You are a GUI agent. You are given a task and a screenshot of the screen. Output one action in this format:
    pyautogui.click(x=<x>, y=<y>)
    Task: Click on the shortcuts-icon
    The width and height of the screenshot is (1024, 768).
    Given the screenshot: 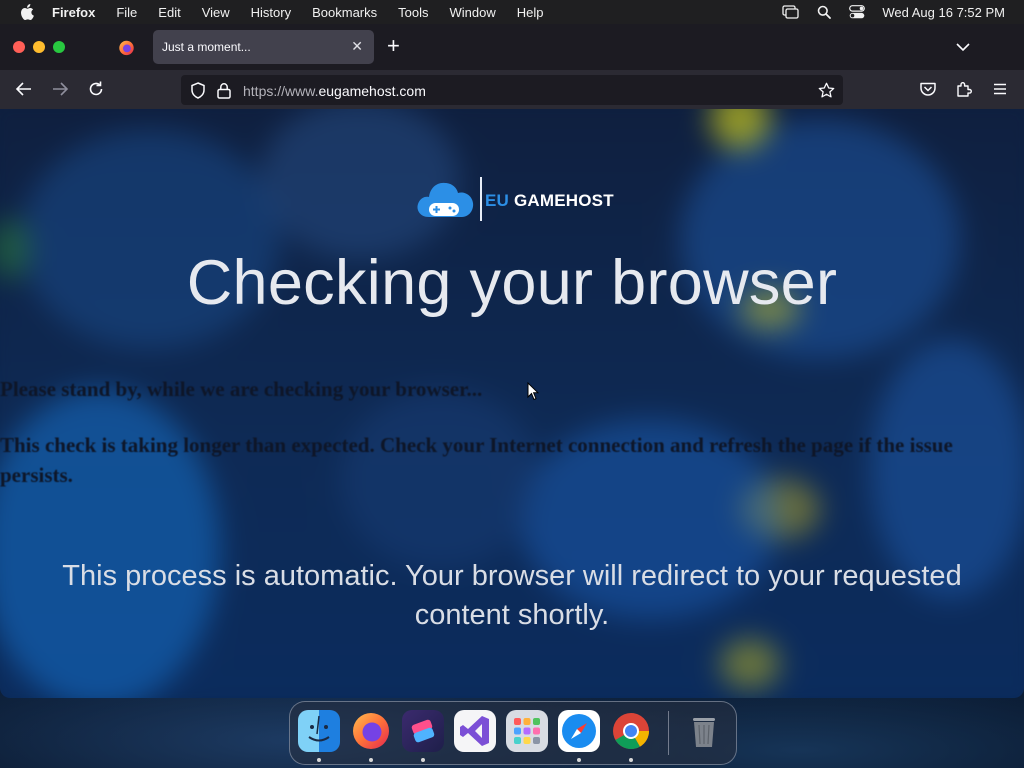 What is the action you would take?
    pyautogui.click(x=423, y=731)
    